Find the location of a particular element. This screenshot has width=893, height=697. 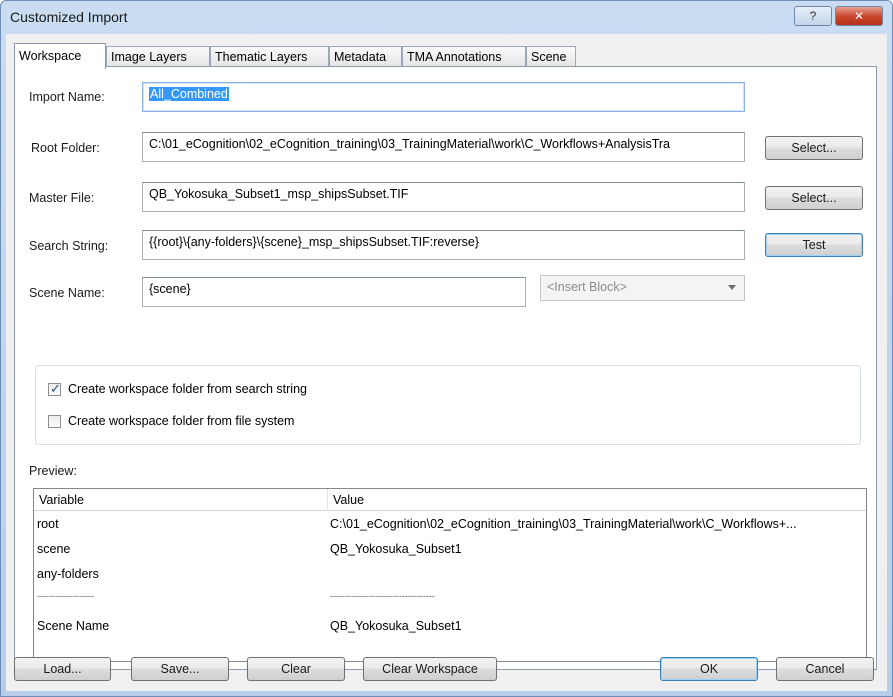

close-button: ✕ is located at coordinates (859, 16).